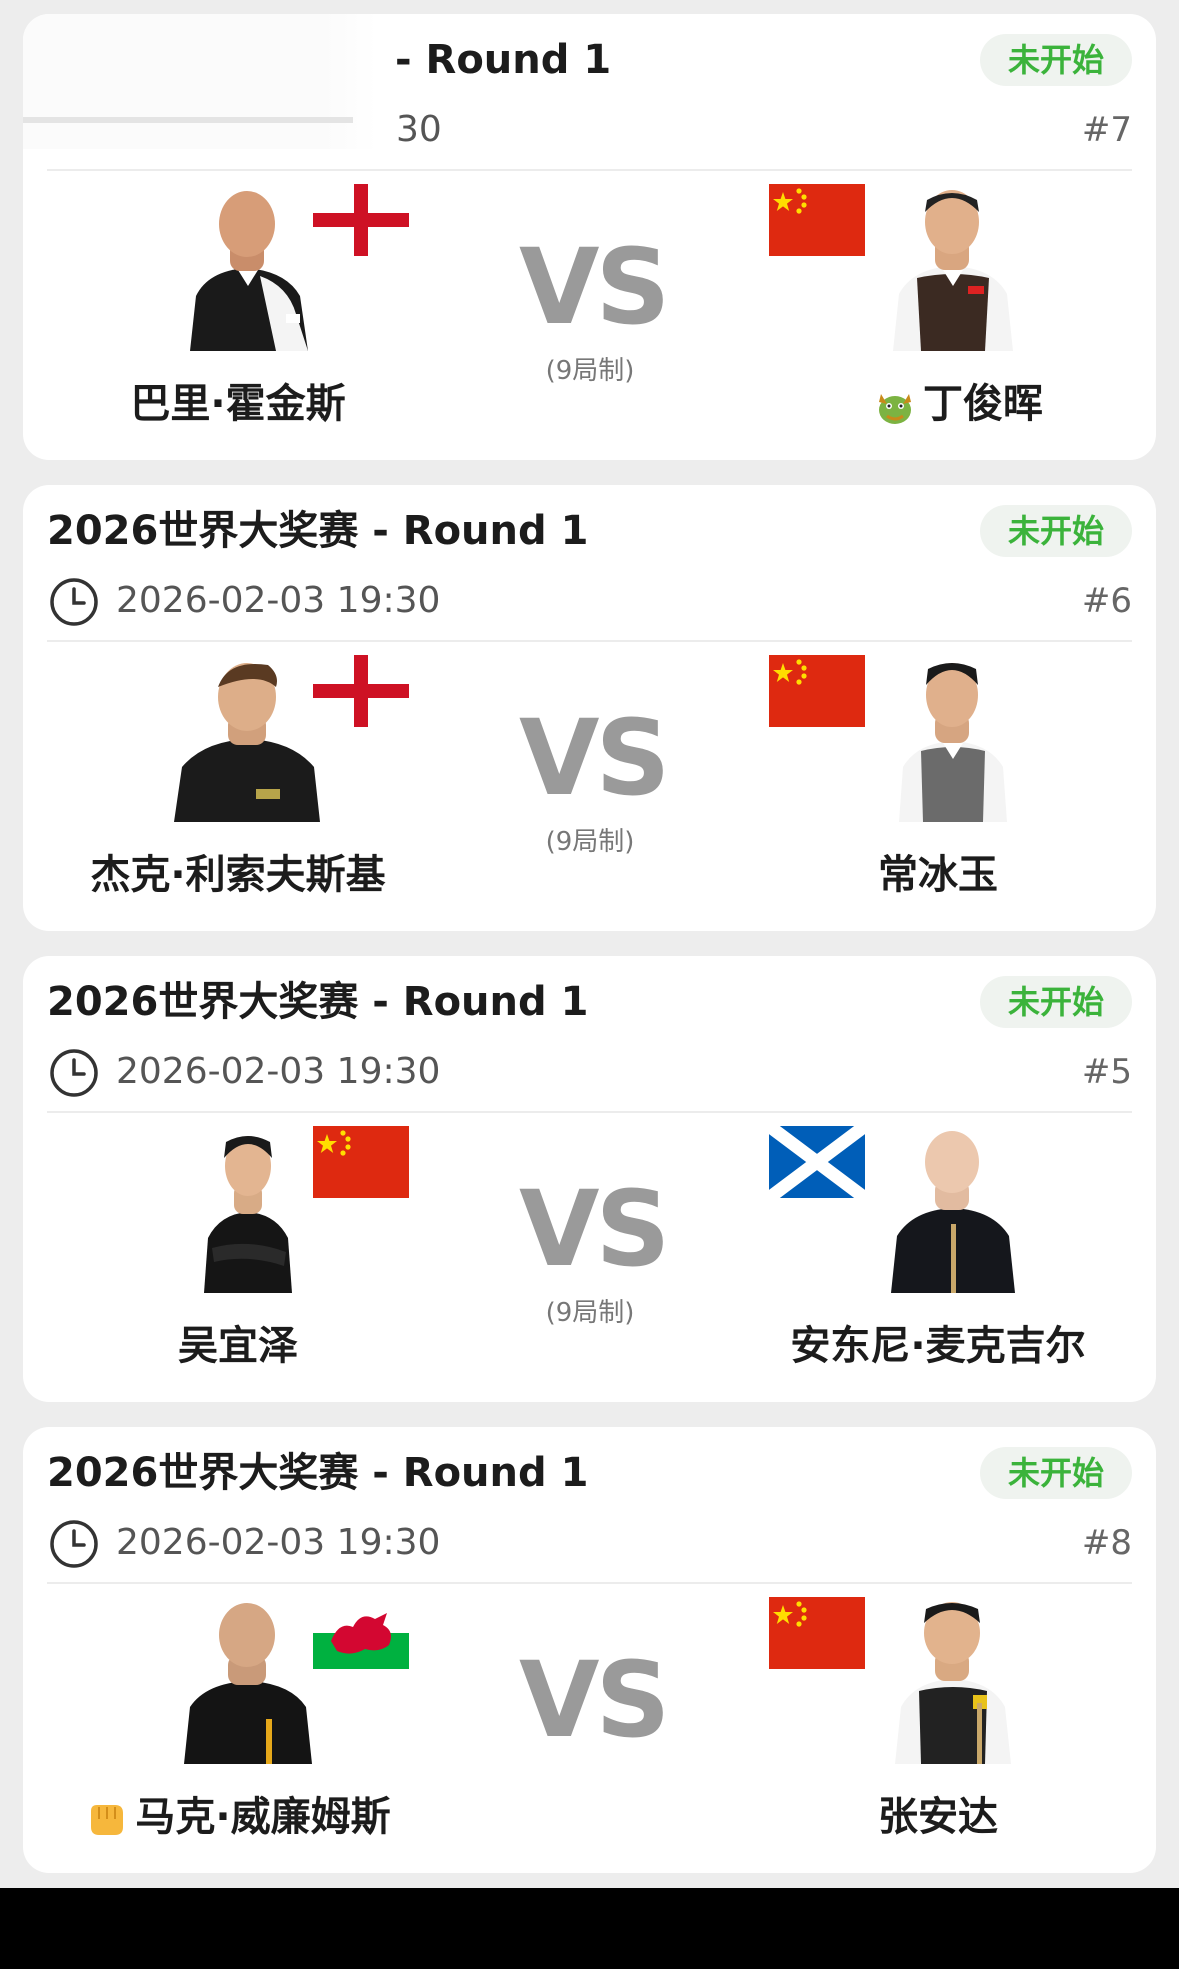 This screenshot has width=1179, height=1969. I want to click on fist-icon, so click(107, 1820).